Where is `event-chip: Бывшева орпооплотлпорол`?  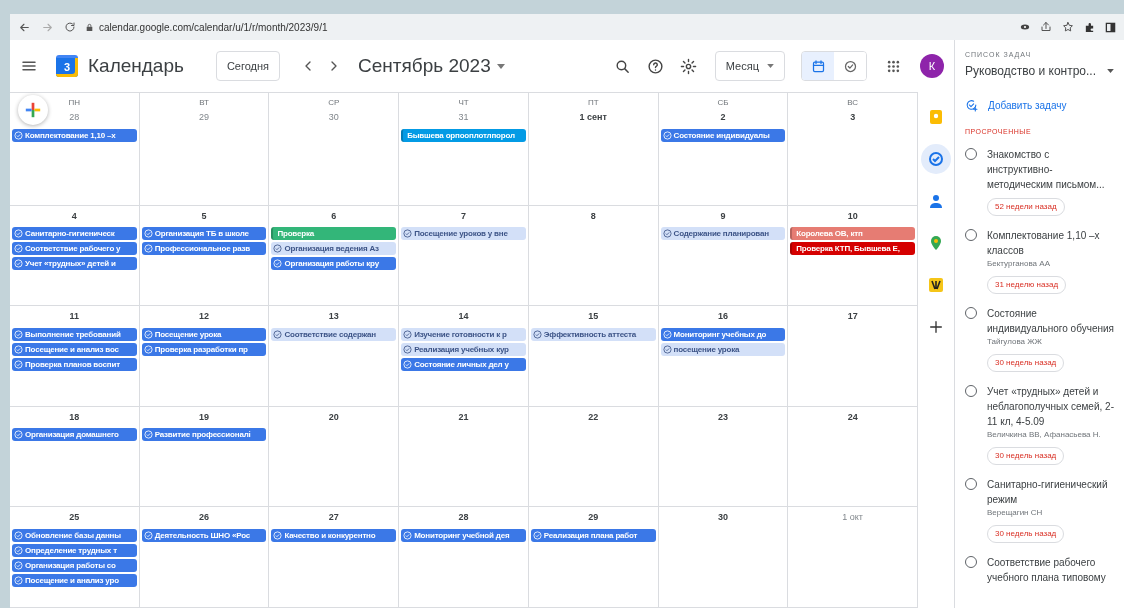 event-chip: Бывшева орпооплотлпорол is located at coordinates (463, 135).